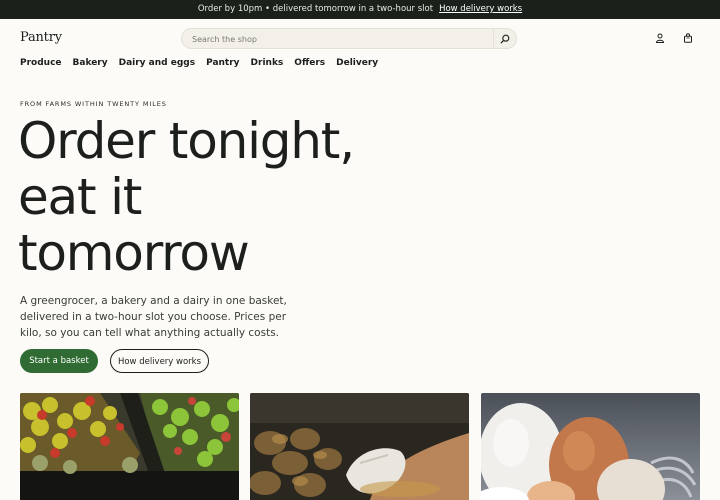 This screenshot has width=720, height=500. I want to click on bakery-image, so click(359, 446).